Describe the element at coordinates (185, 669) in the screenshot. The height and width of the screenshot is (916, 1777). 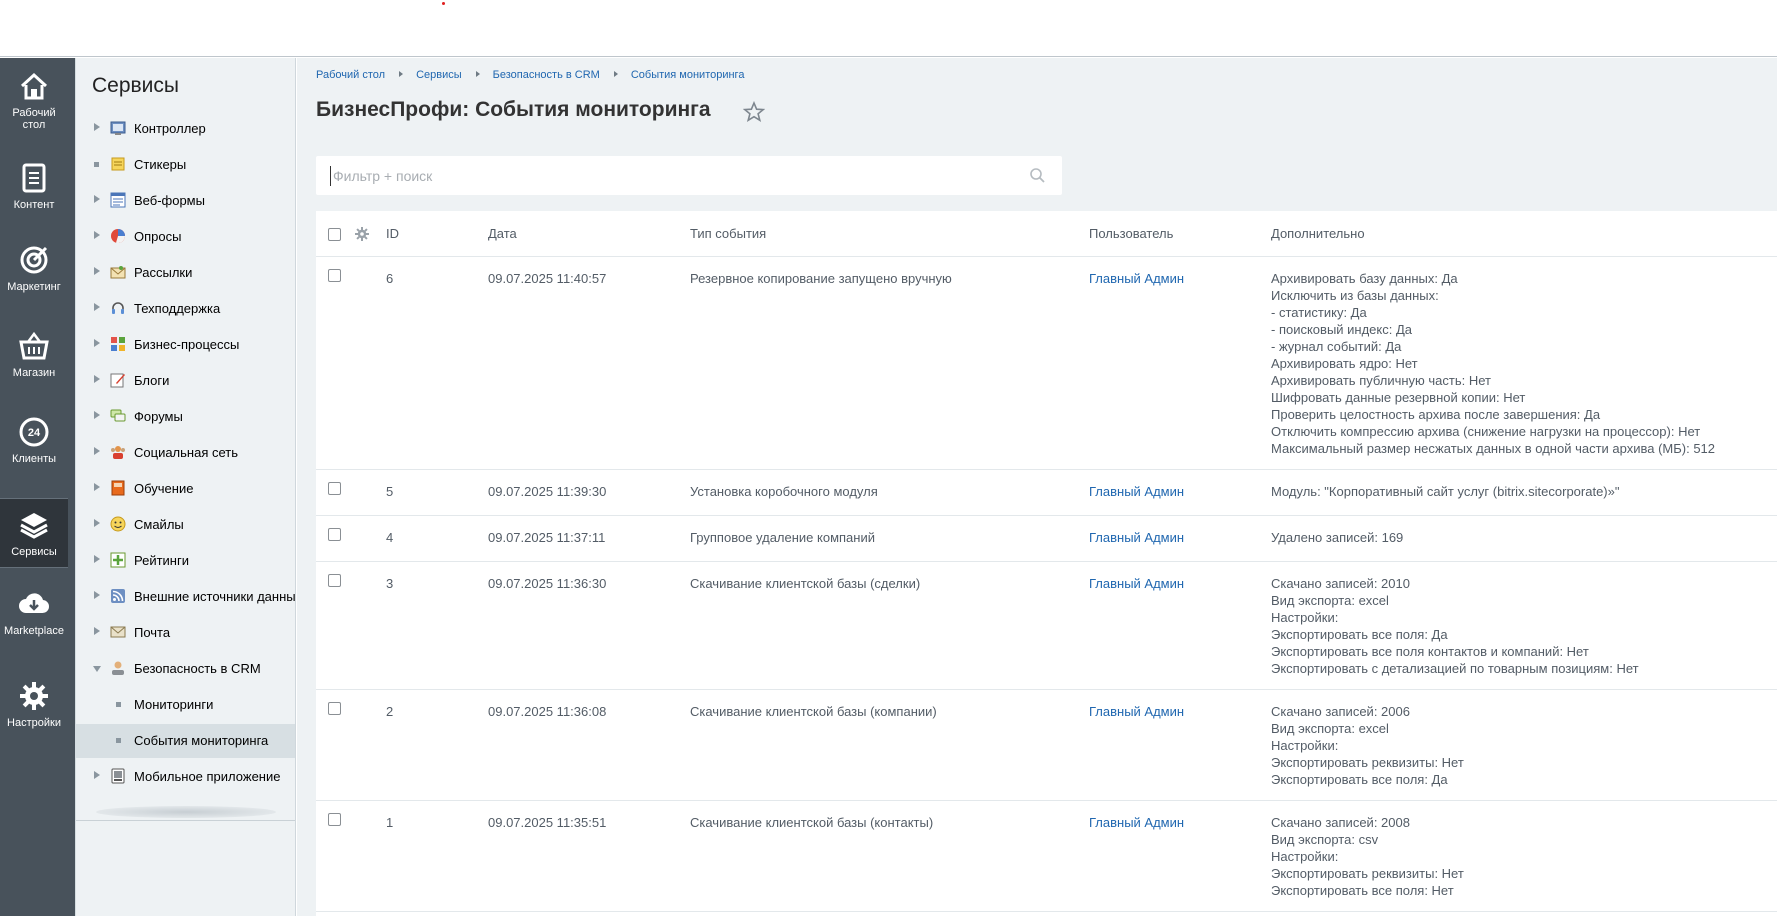
I see `sidebar-item-crm-security: Безопасность в CRM` at that location.